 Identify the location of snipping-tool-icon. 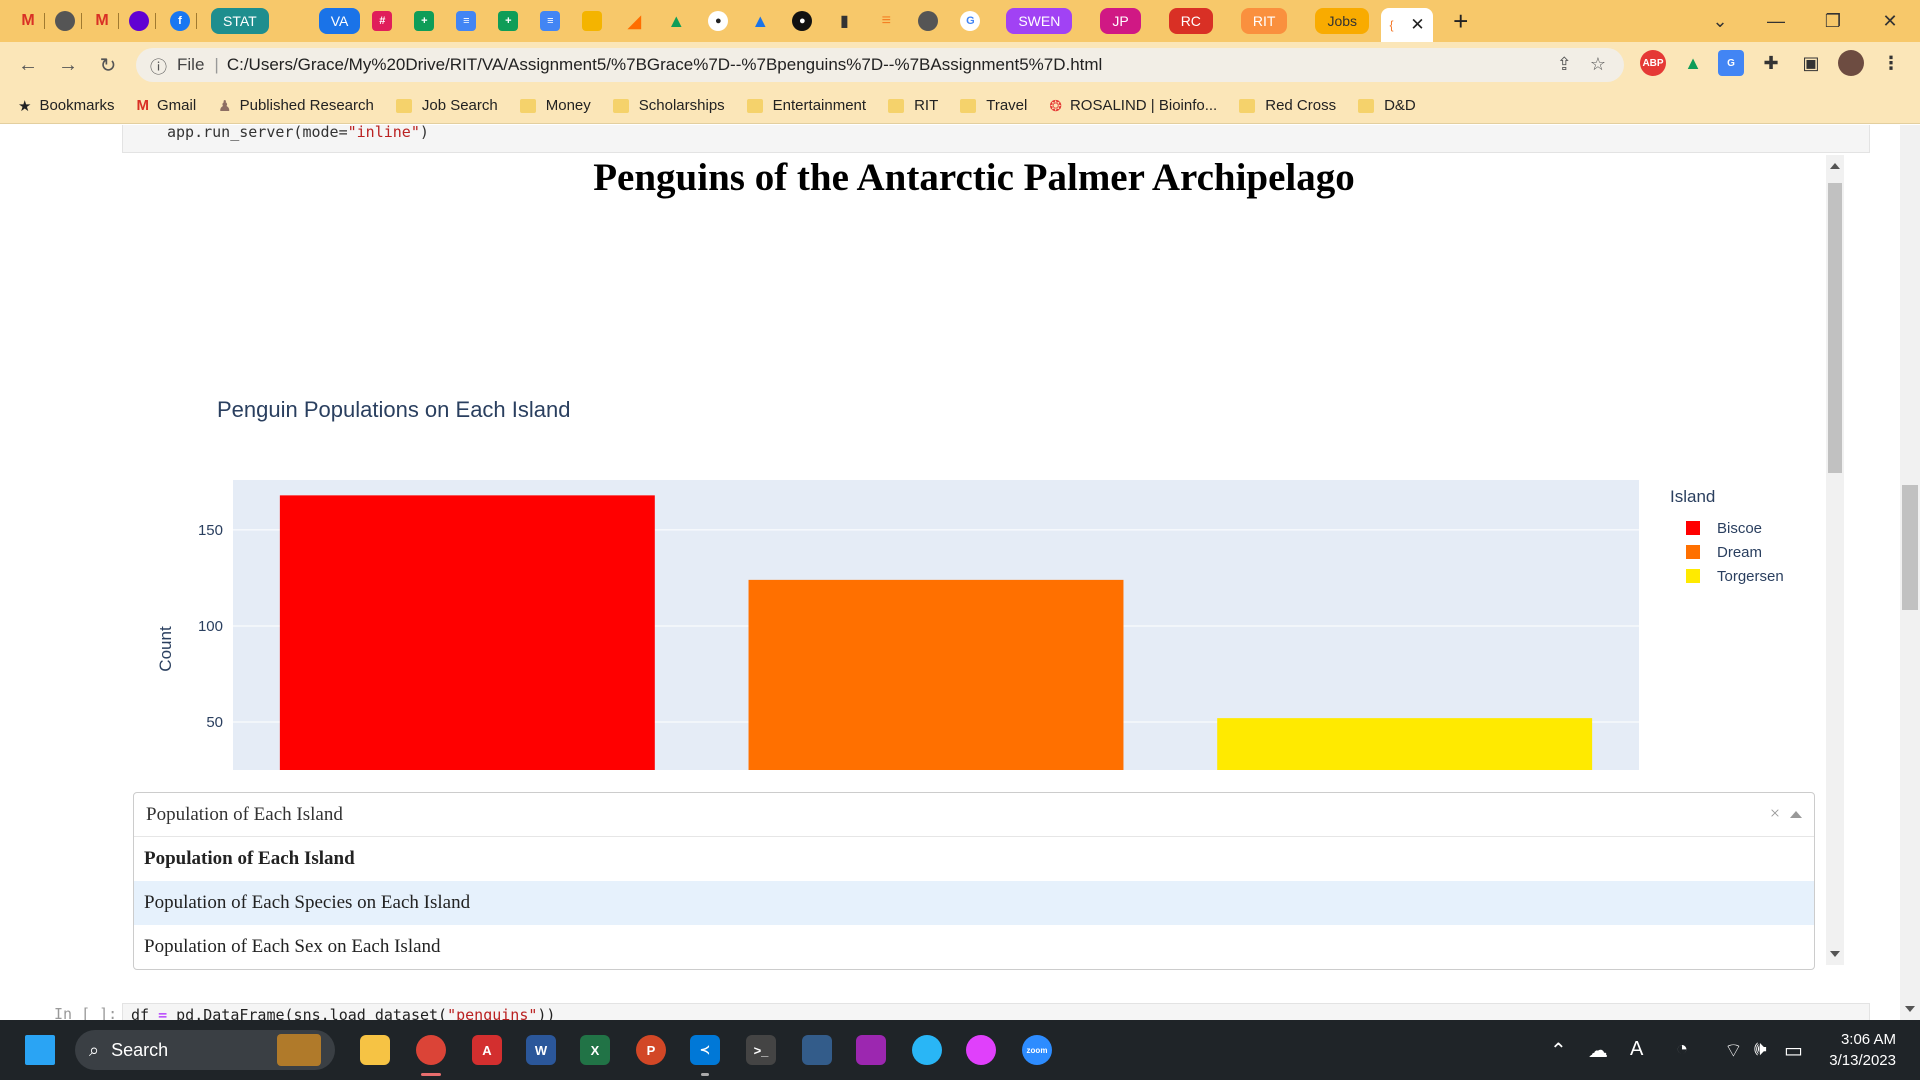
(871, 1050).